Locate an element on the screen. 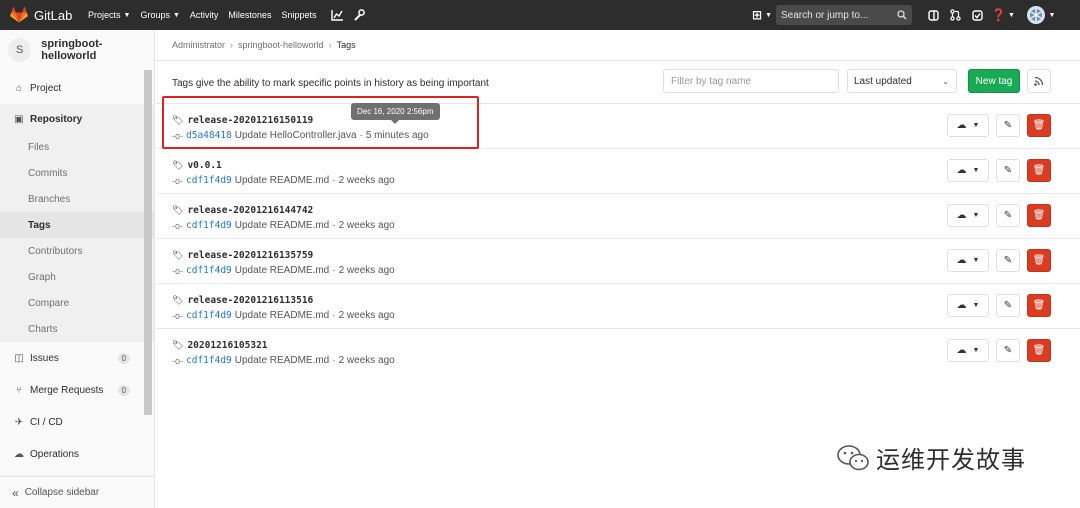 The width and height of the screenshot is (1080, 508). trash-icon: 🗑 is located at coordinates (1039, 305).